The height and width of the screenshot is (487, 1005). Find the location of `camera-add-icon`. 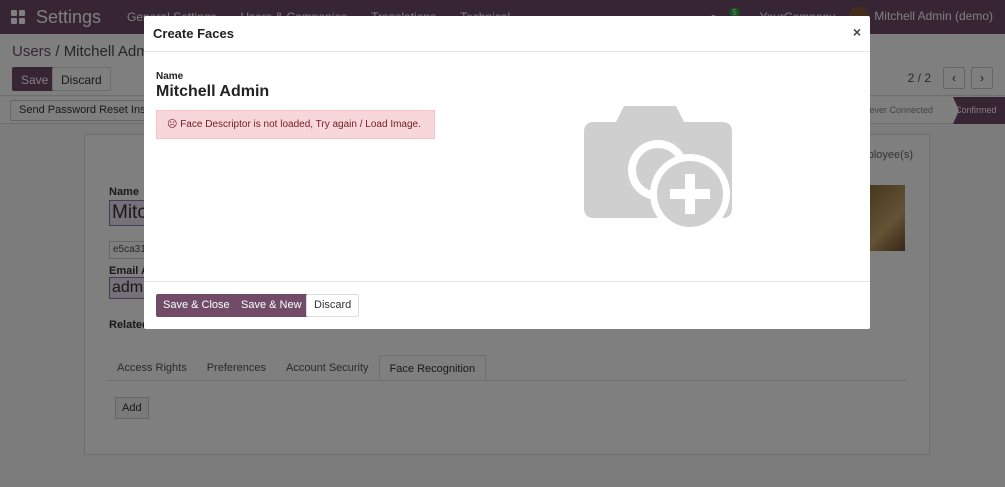

camera-add-icon is located at coordinates (659, 169).